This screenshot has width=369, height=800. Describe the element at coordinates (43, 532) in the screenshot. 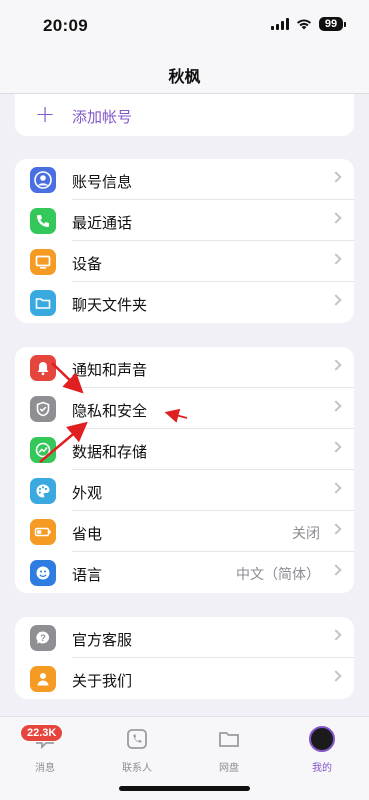

I see `battery-icon` at that location.